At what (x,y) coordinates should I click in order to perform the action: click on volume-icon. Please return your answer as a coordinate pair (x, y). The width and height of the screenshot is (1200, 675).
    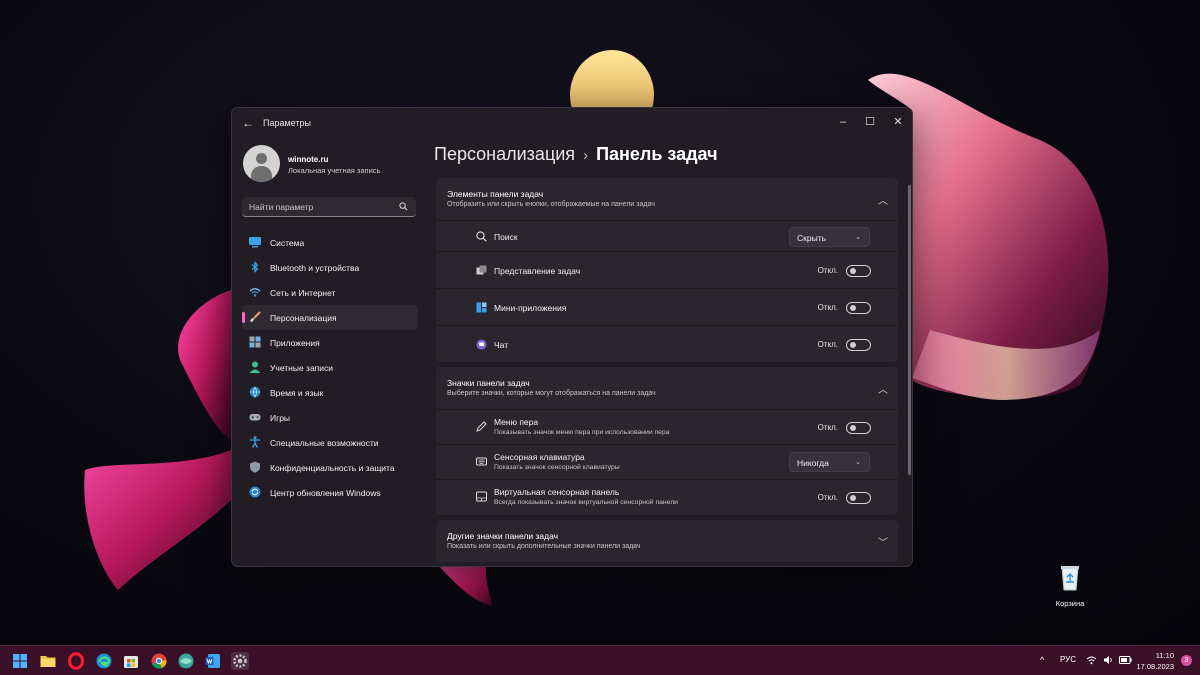
    Looking at the image, I should click on (1108, 660).